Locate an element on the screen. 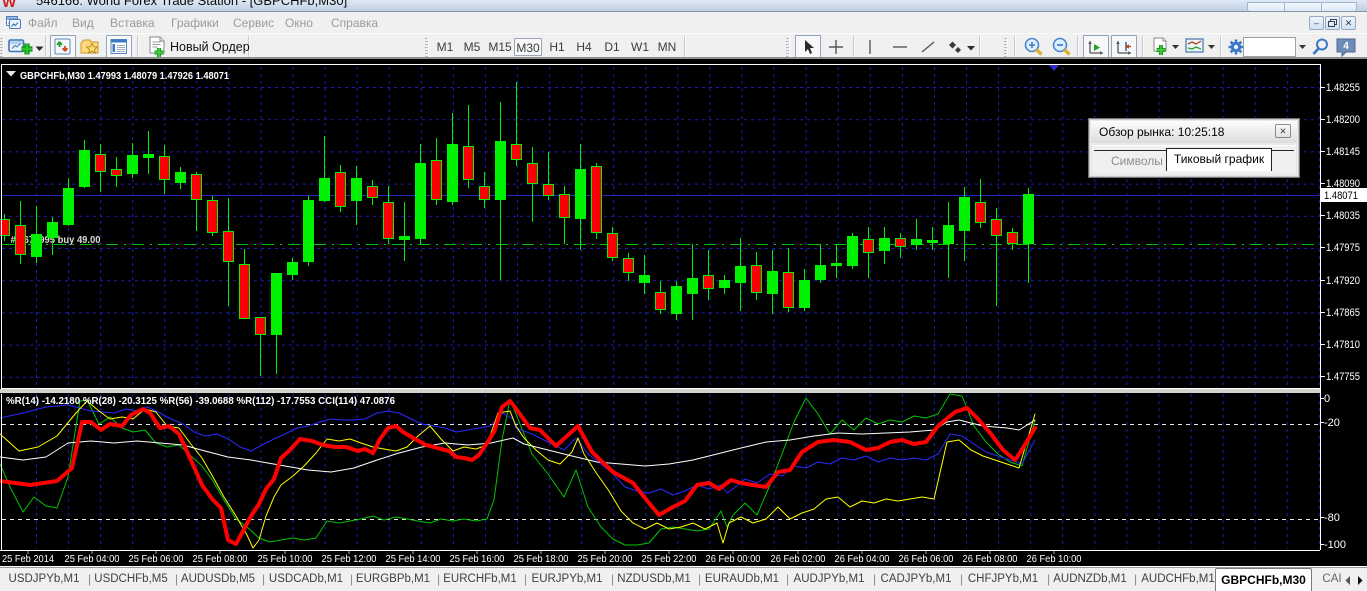  svg-text: -80 is located at coordinates (1332, 518).